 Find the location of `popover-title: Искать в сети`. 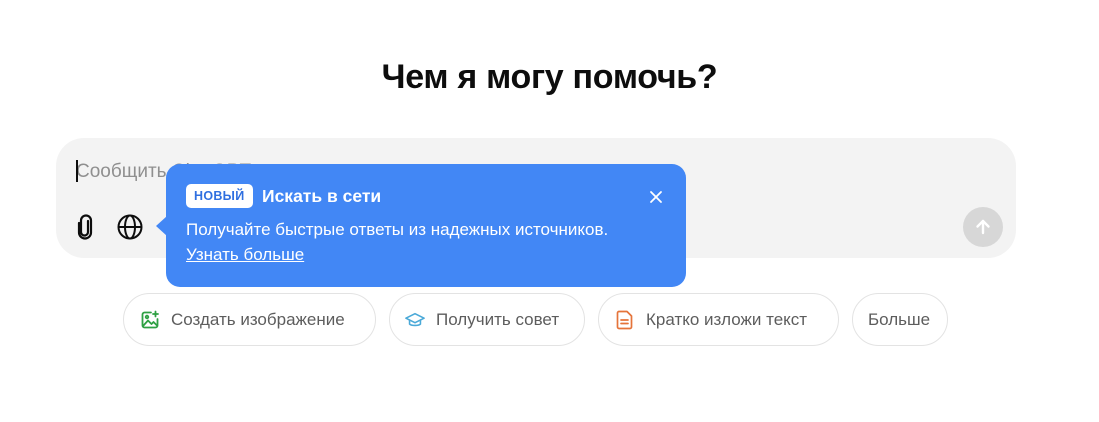

popover-title: Искать в сети is located at coordinates (322, 196).